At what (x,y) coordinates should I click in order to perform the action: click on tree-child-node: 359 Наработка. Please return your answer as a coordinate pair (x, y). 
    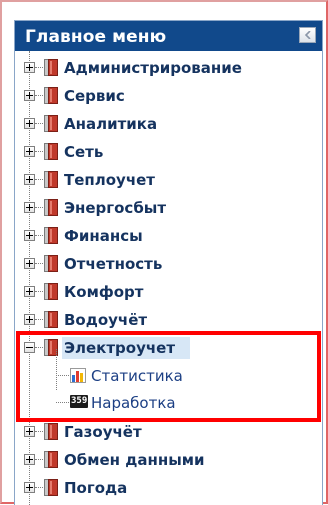
    Looking at the image, I should click on (168, 404).